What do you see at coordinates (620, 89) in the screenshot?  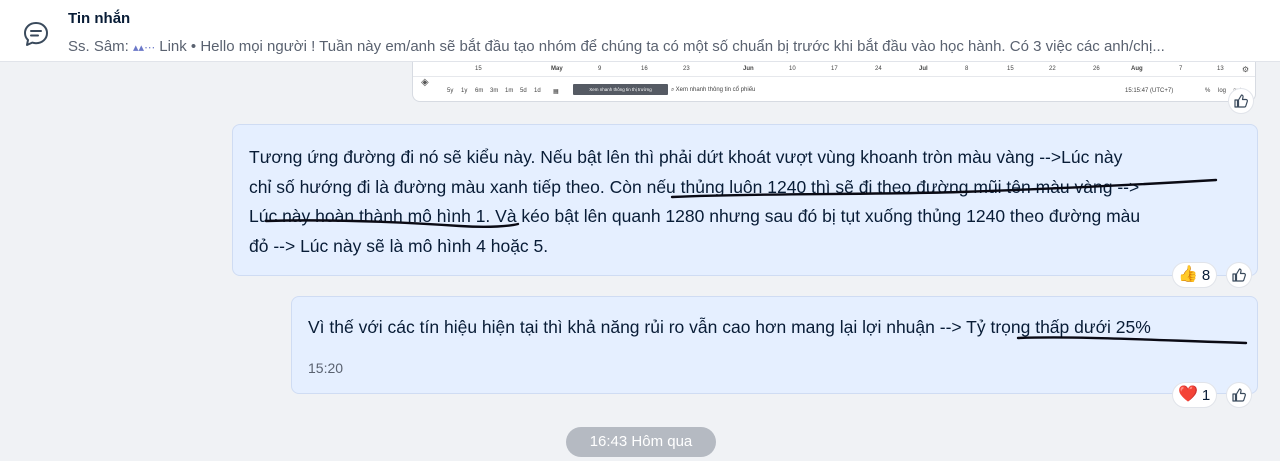 I see `market-overview-button: Xem nhanh thông tin thị trường` at bounding box center [620, 89].